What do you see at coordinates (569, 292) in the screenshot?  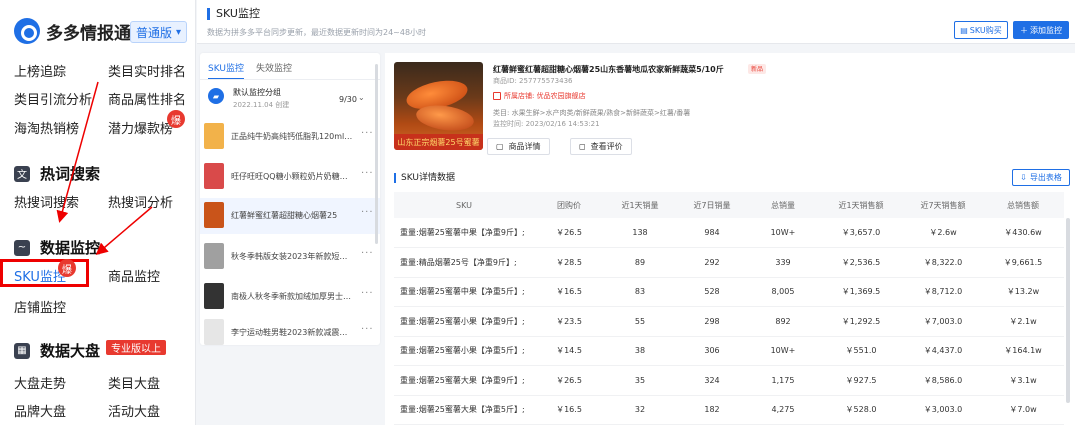 I see `table-cell: ￥16.5` at bounding box center [569, 292].